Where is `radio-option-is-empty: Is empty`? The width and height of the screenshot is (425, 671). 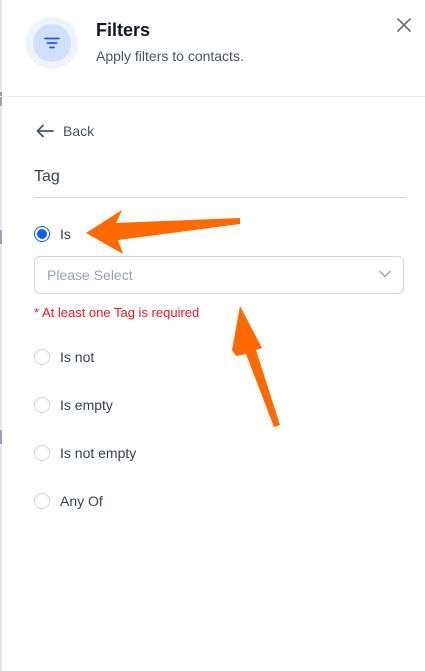
radio-option-is-empty: Is empty is located at coordinates (73, 405).